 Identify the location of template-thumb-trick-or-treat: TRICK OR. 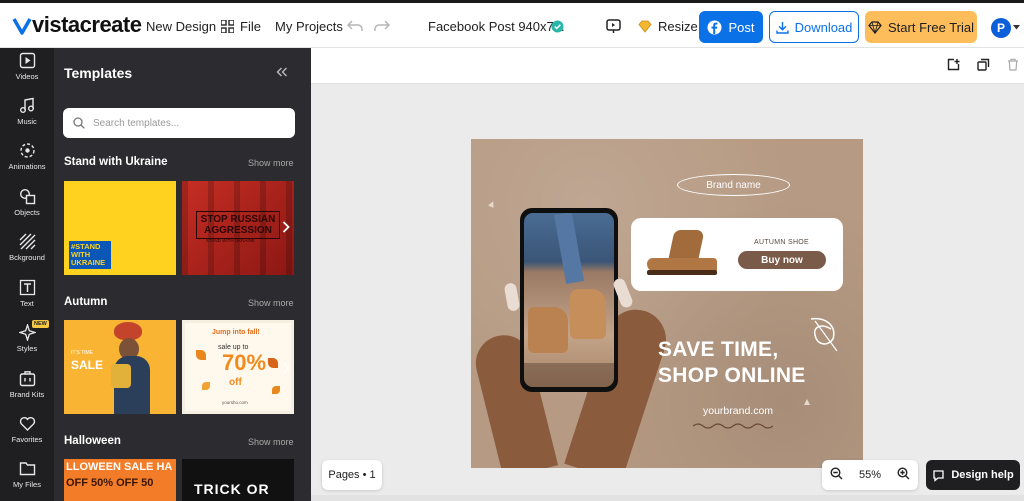
(238, 480).